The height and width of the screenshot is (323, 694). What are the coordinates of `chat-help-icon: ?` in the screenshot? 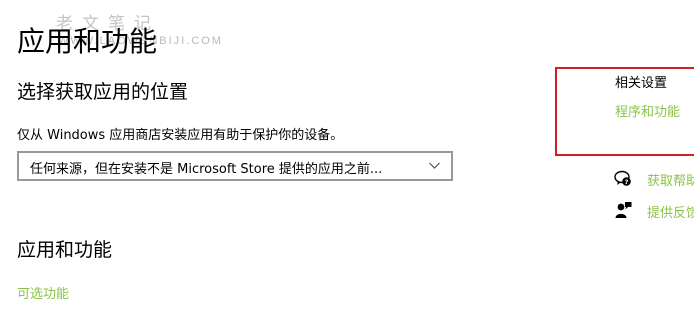 It's located at (622, 178).